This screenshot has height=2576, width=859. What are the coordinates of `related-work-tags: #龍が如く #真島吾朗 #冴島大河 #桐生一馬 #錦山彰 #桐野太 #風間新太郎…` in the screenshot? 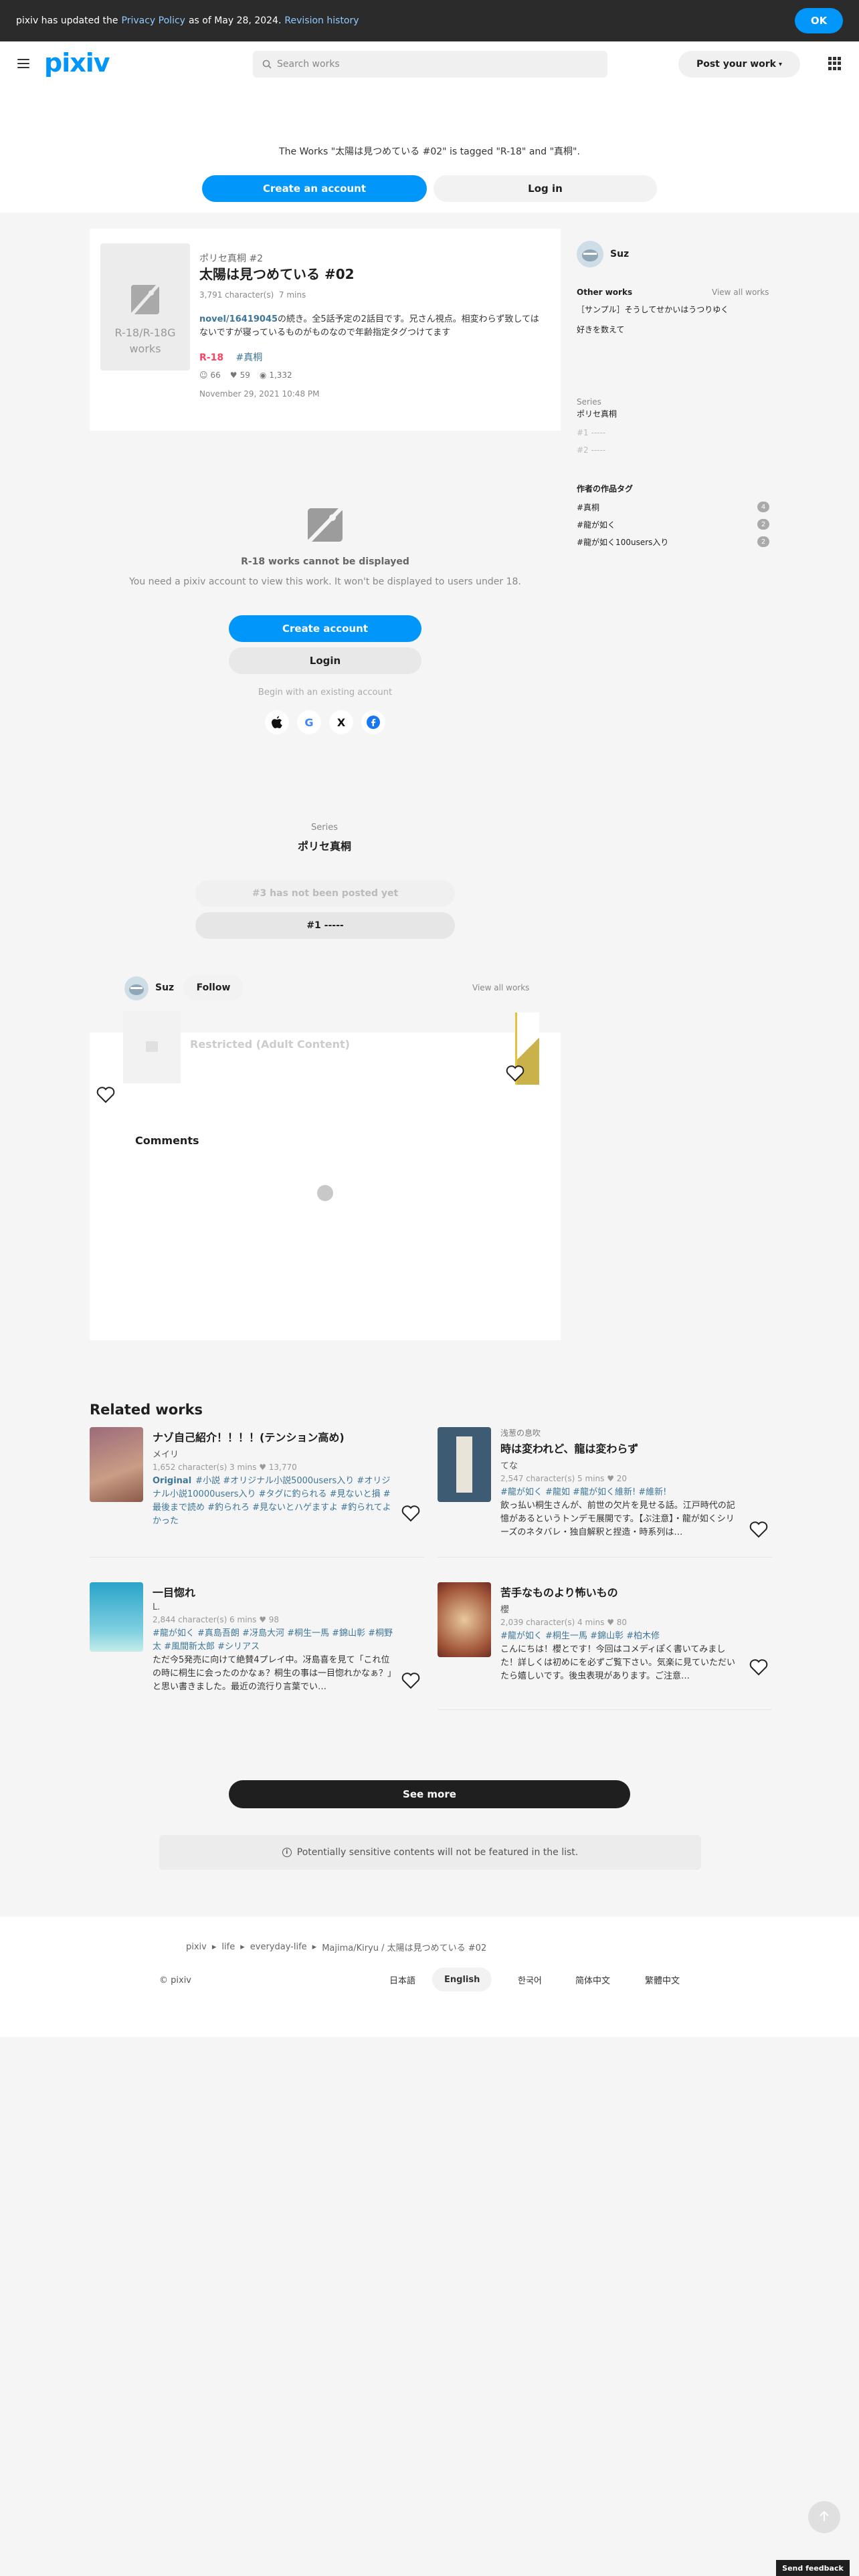 It's located at (273, 1640).